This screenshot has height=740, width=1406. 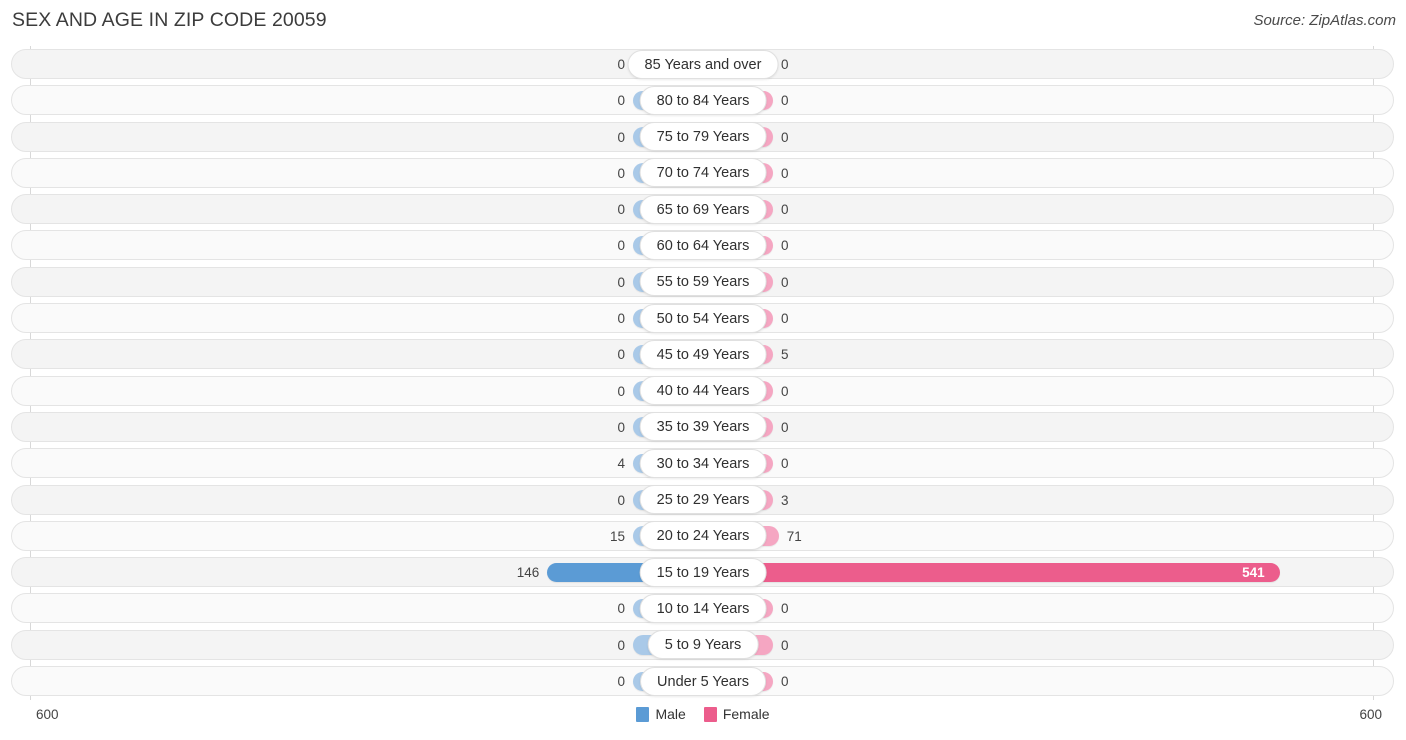 I want to click on table-row: 0 3 25 to 29 Years, so click(x=703, y=500).